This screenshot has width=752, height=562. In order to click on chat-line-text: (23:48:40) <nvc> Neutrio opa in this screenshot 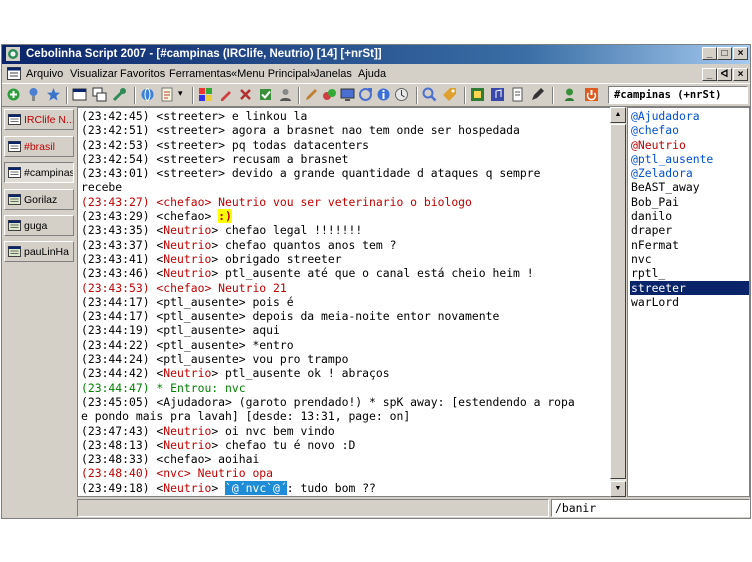, I will do `click(177, 473)`.